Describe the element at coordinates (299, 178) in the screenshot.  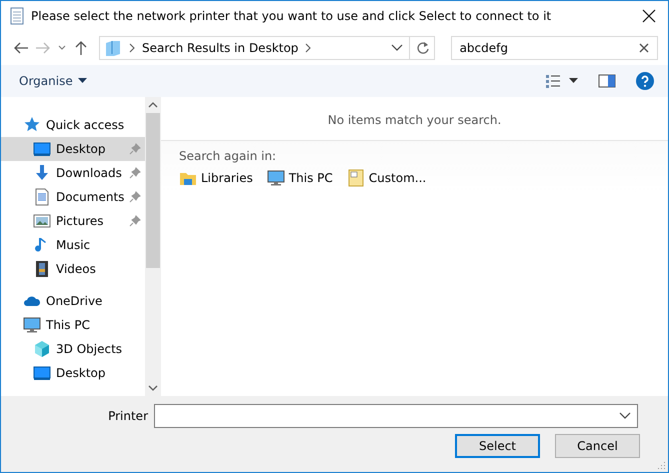
I see `search-location-link: This PC` at that location.